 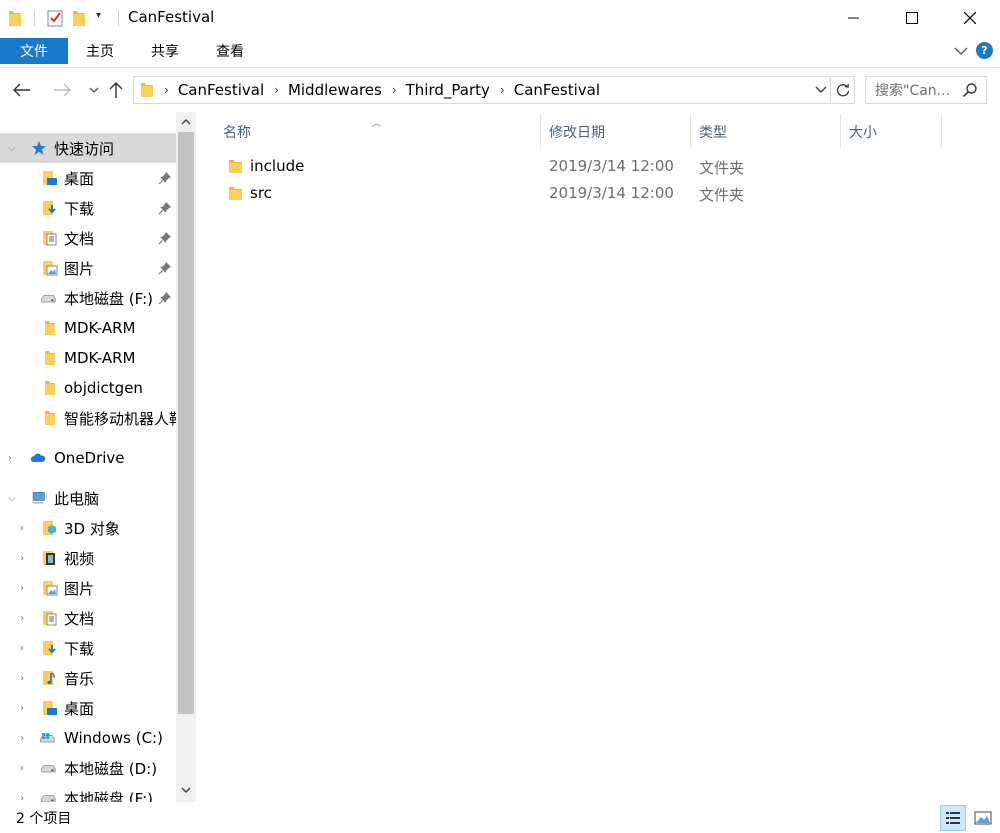 I want to click on maximize-button, so click(x=912, y=18).